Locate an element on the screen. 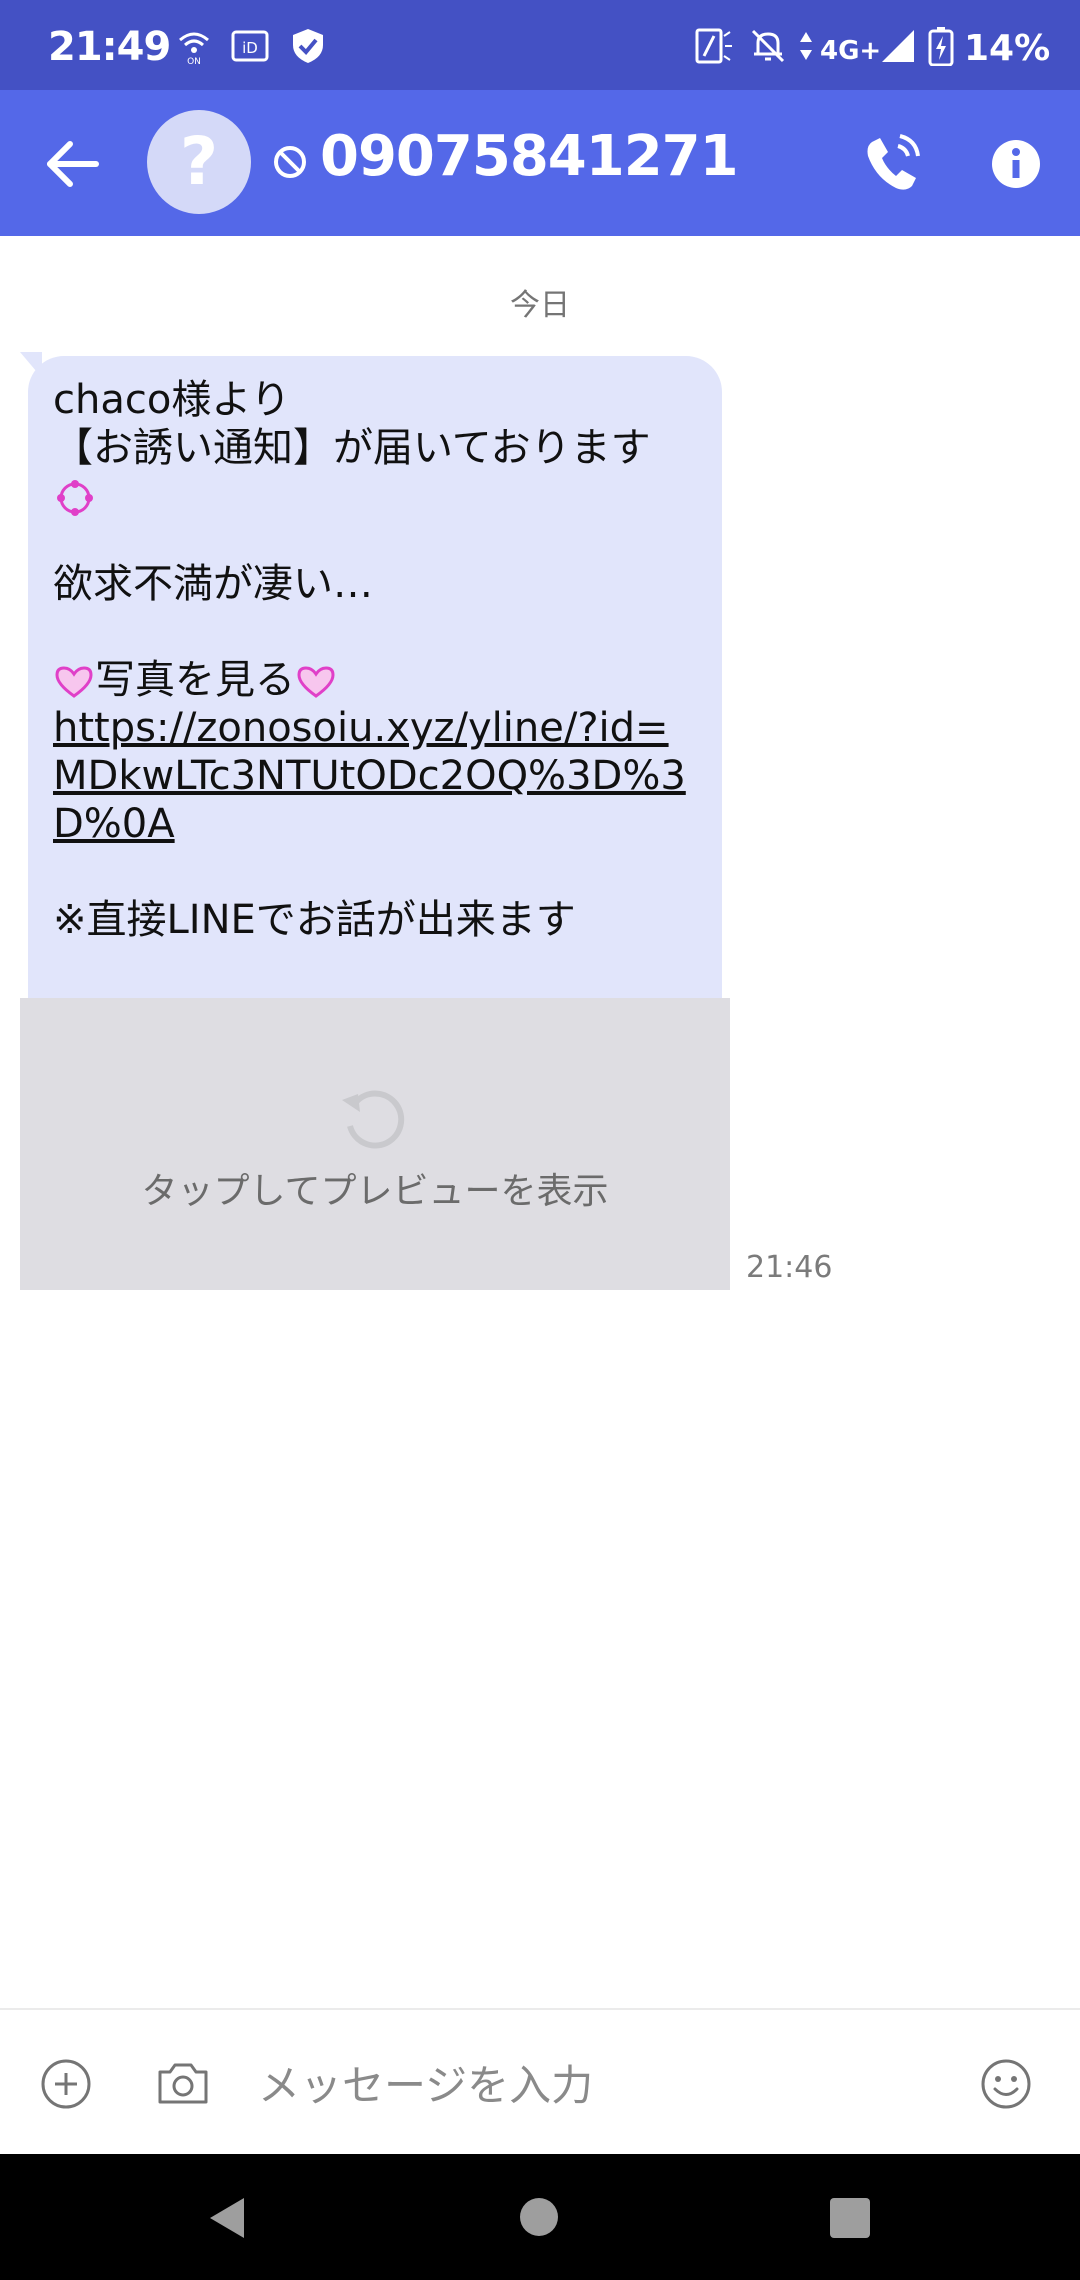  nav-back-icon is located at coordinates (226, 2218).